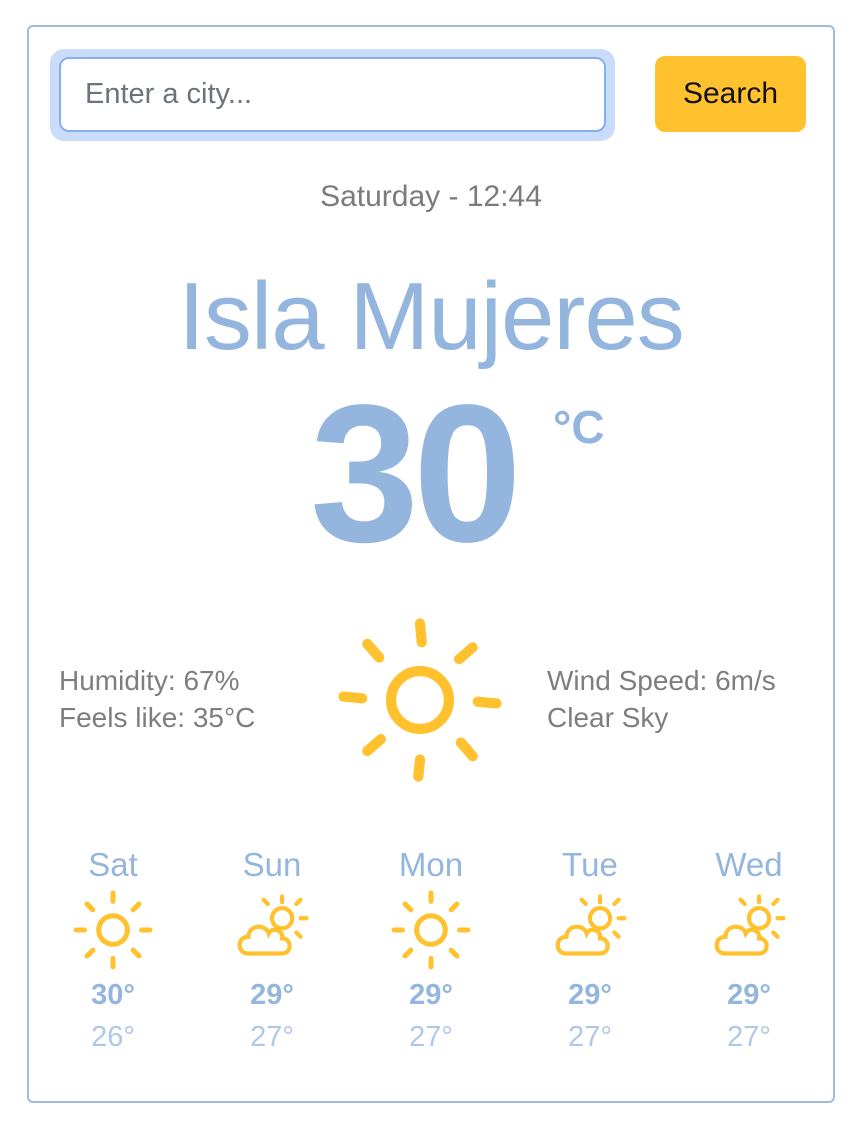 The width and height of the screenshot is (862, 1130). I want to click on search-button: Search, so click(730, 94).